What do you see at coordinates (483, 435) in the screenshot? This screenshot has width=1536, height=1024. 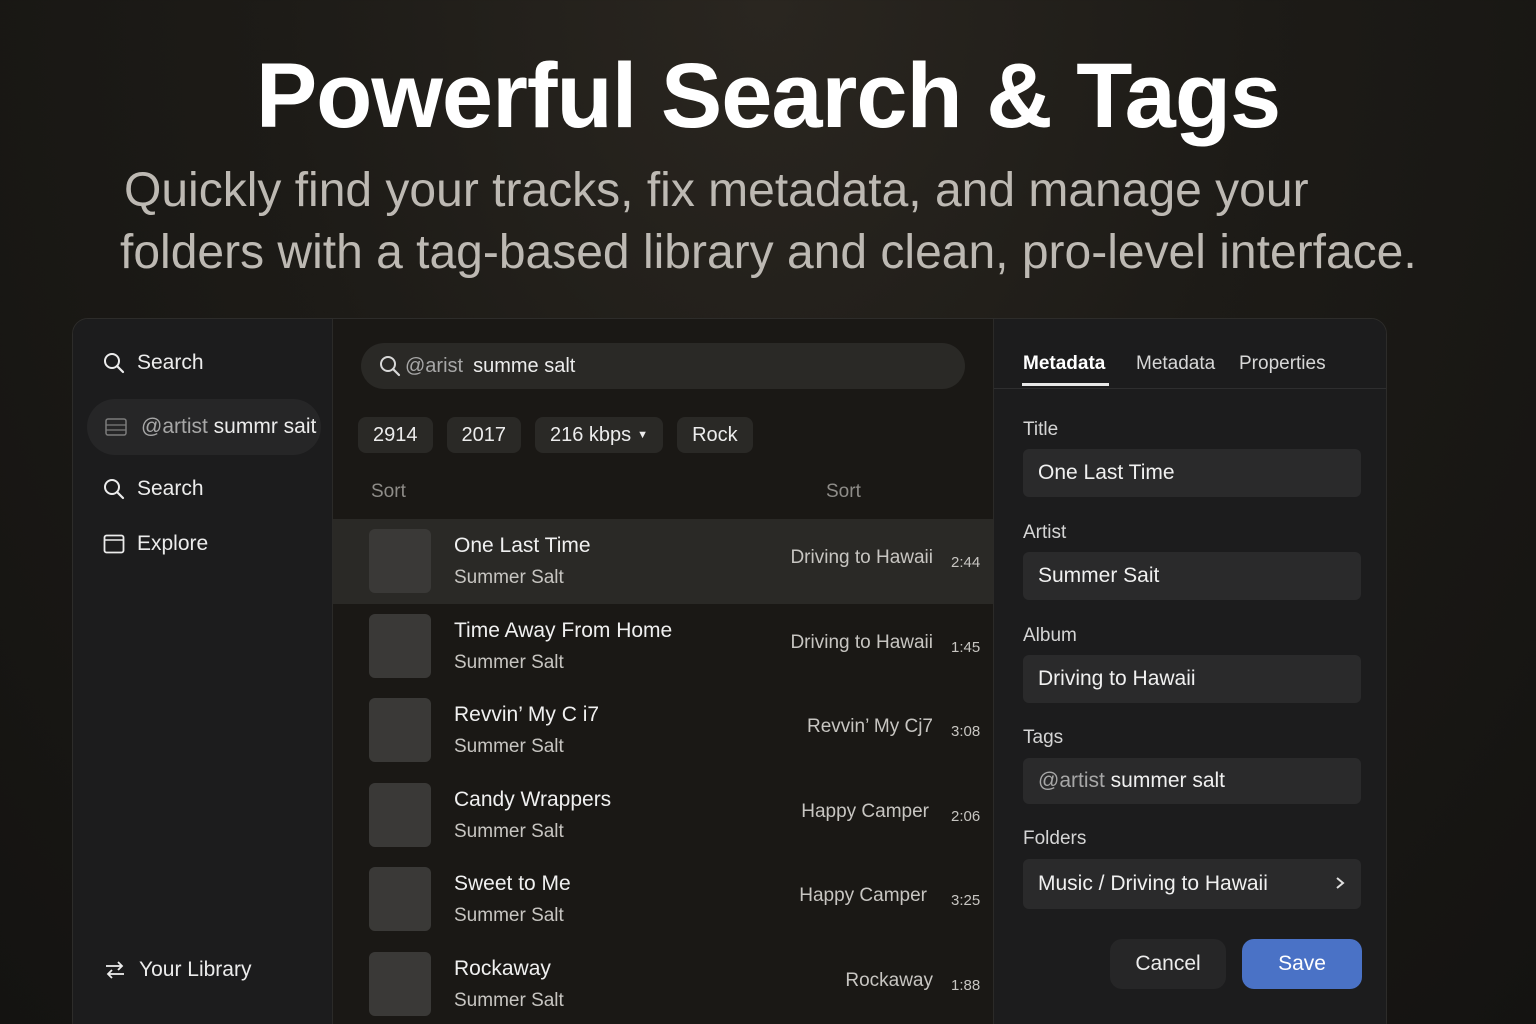 I see `filter-chip: 2017` at bounding box center [483, 435].